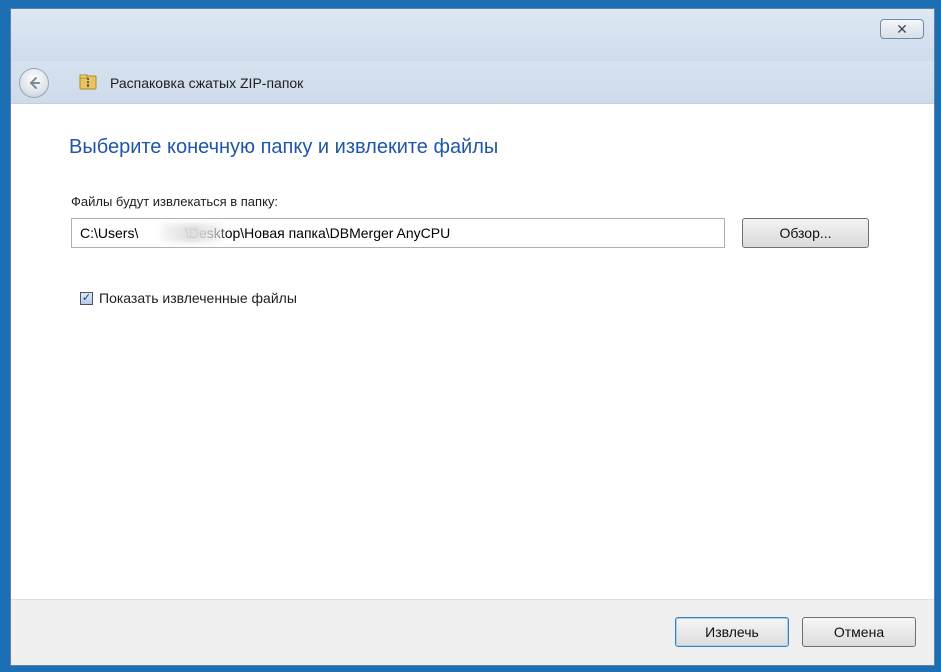 This screenshot has height=672, width=941. Describe the element at coordinates (192, 233) in the screenshot. I see `blurred-username` at that location.